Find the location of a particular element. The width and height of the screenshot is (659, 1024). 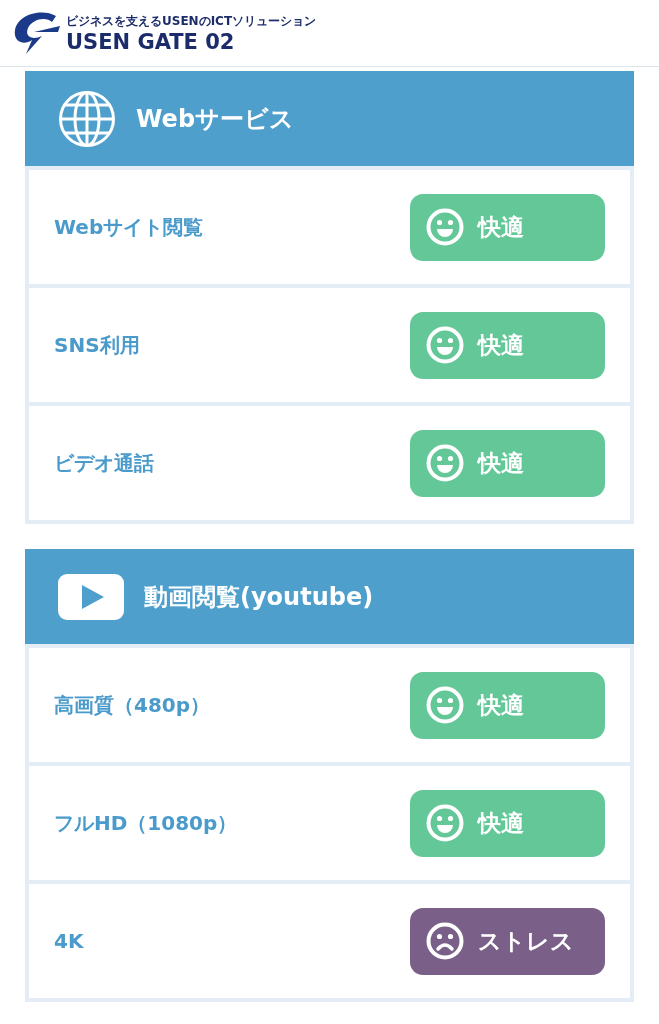

logo-tagline: ビジネスを支えるUSENのICTソリューション is located at coordinates (191, 21).